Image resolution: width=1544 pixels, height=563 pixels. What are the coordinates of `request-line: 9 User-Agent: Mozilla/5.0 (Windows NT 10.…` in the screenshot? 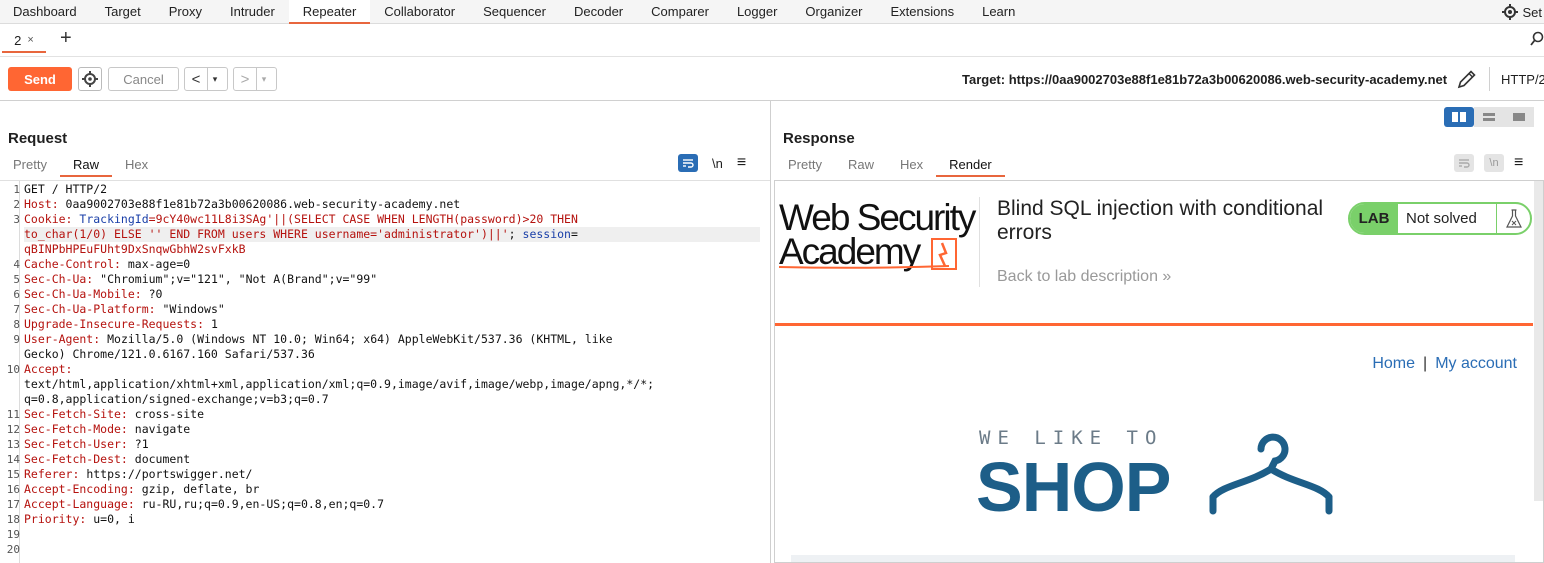 It's located at (386, 339).